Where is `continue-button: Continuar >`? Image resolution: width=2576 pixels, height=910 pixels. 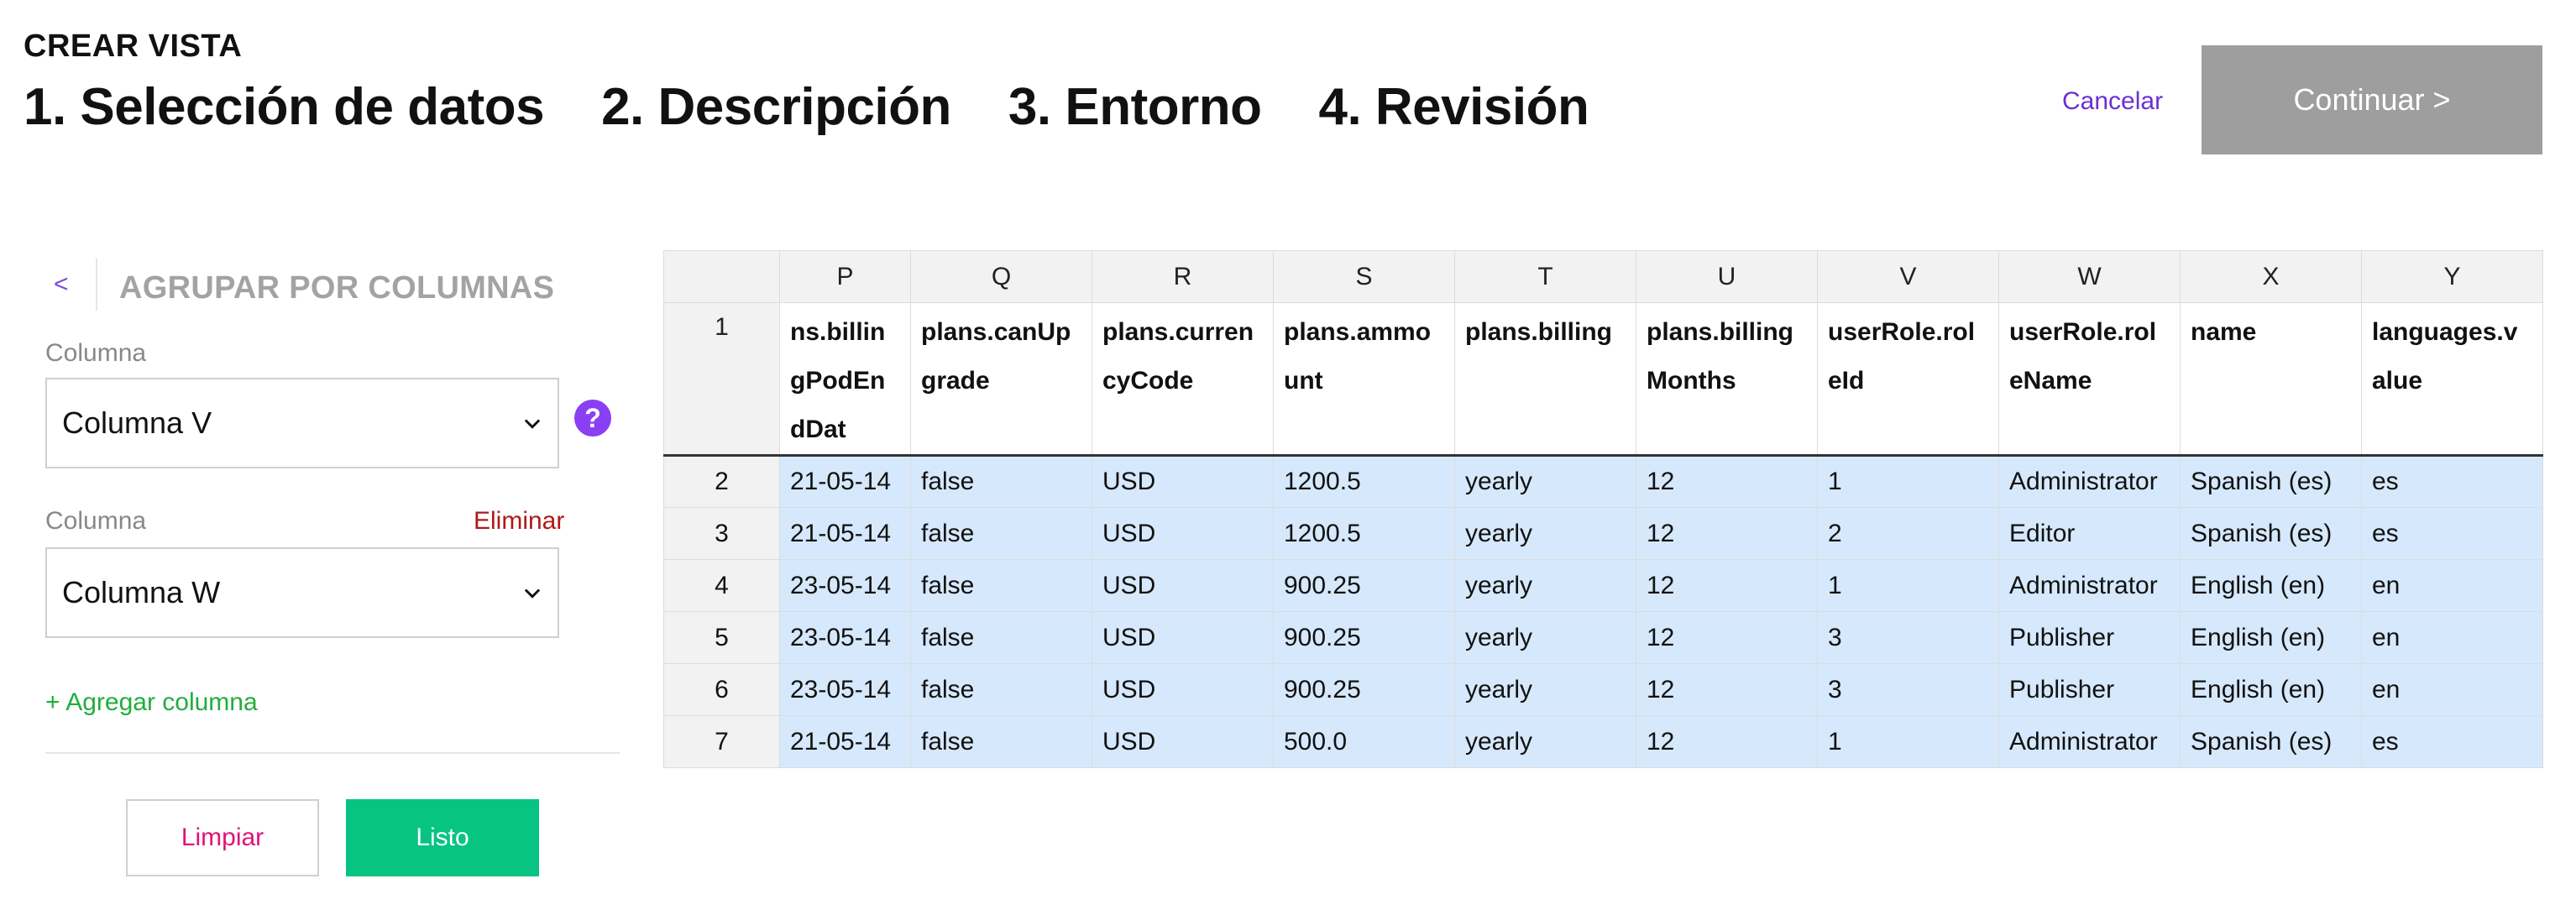
continue-button: Continuar > is located at coordinates (2372, 99).